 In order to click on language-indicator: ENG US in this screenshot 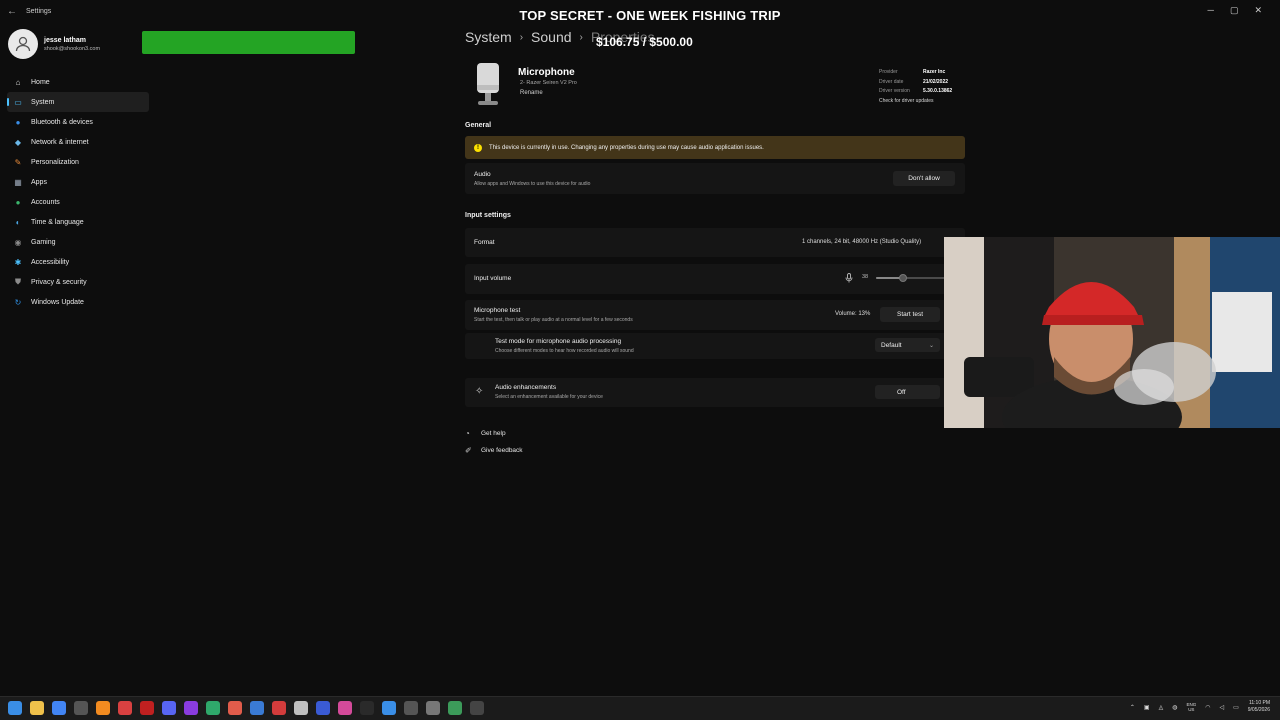, I will do `click(1191, 707)`.